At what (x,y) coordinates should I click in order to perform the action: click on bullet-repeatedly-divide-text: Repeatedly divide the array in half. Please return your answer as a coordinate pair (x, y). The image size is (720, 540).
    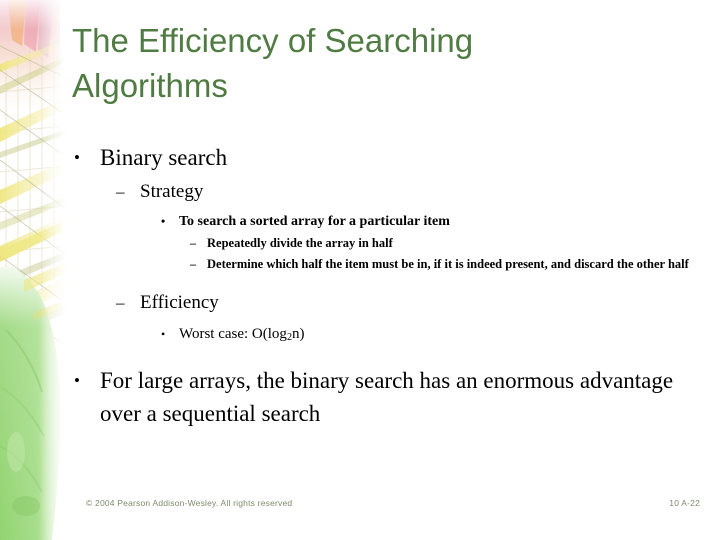
    Looking at the image, I should click on (300, 243).